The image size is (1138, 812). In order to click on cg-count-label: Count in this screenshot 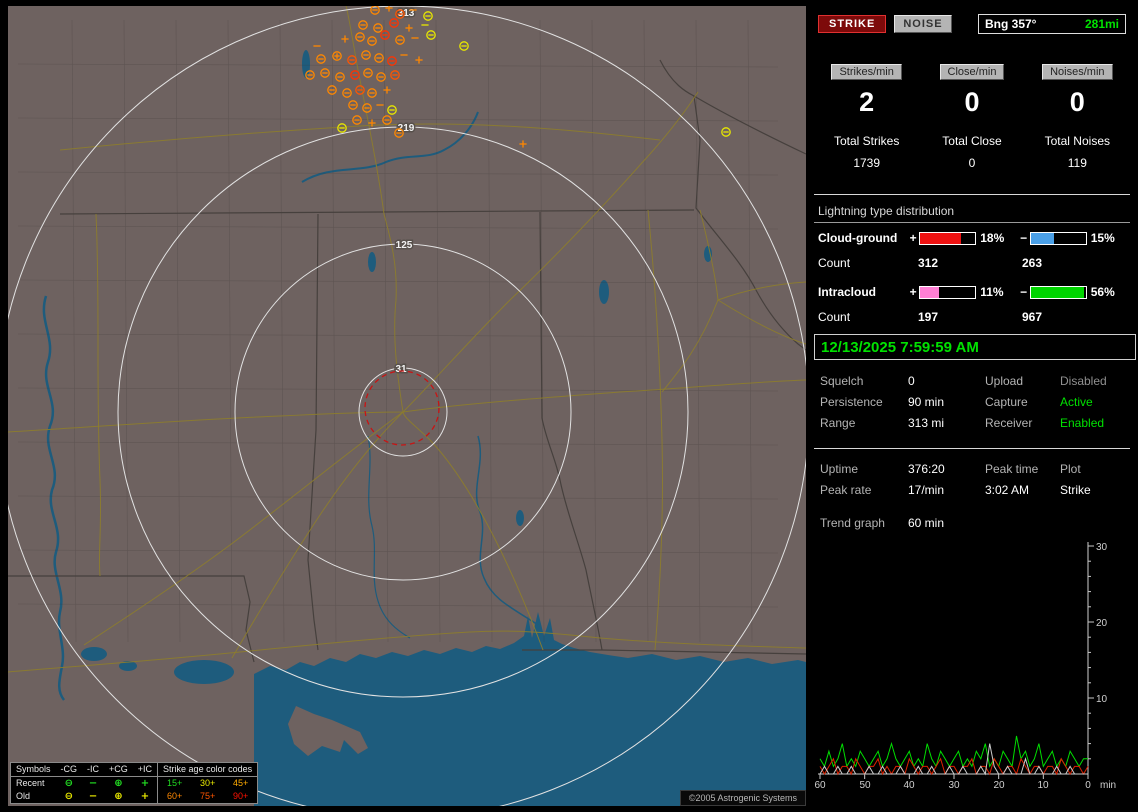, I will do `click(834, 263)`.